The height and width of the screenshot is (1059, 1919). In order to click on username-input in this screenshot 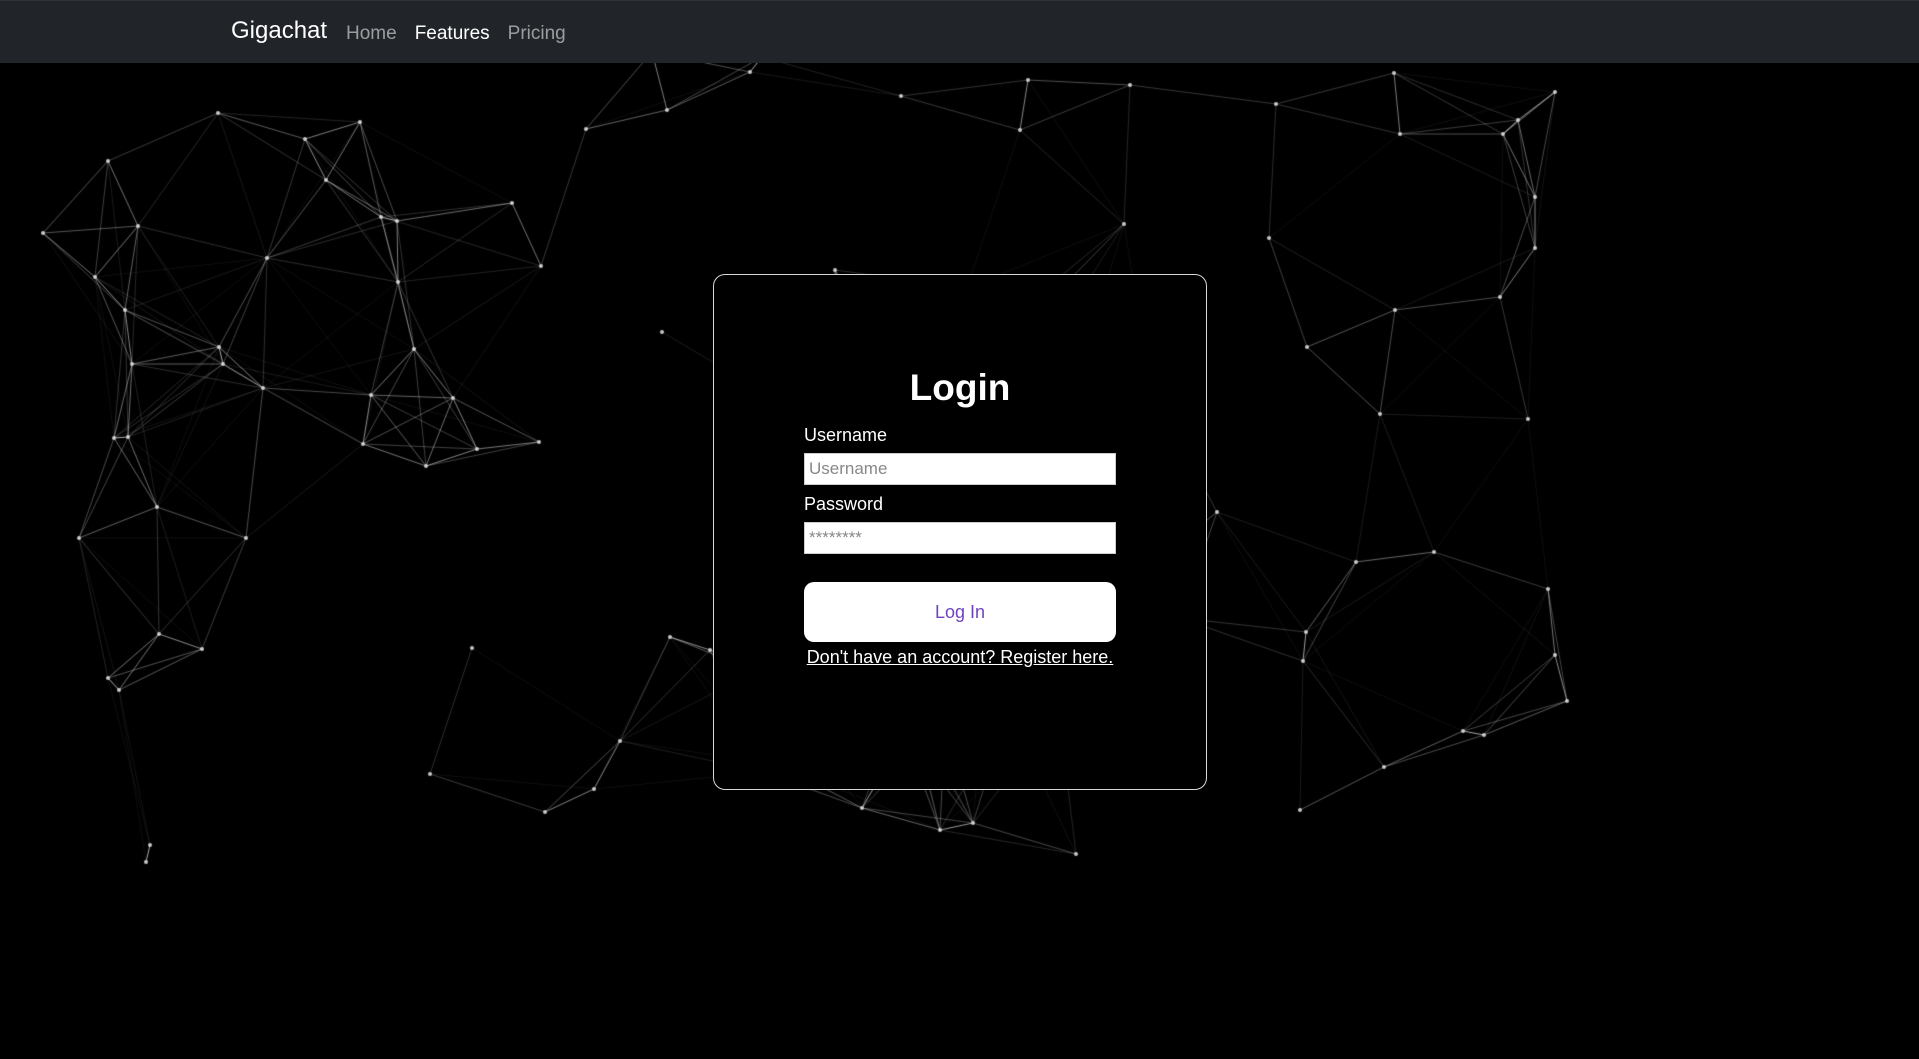, I will do `click(960, 469)`.